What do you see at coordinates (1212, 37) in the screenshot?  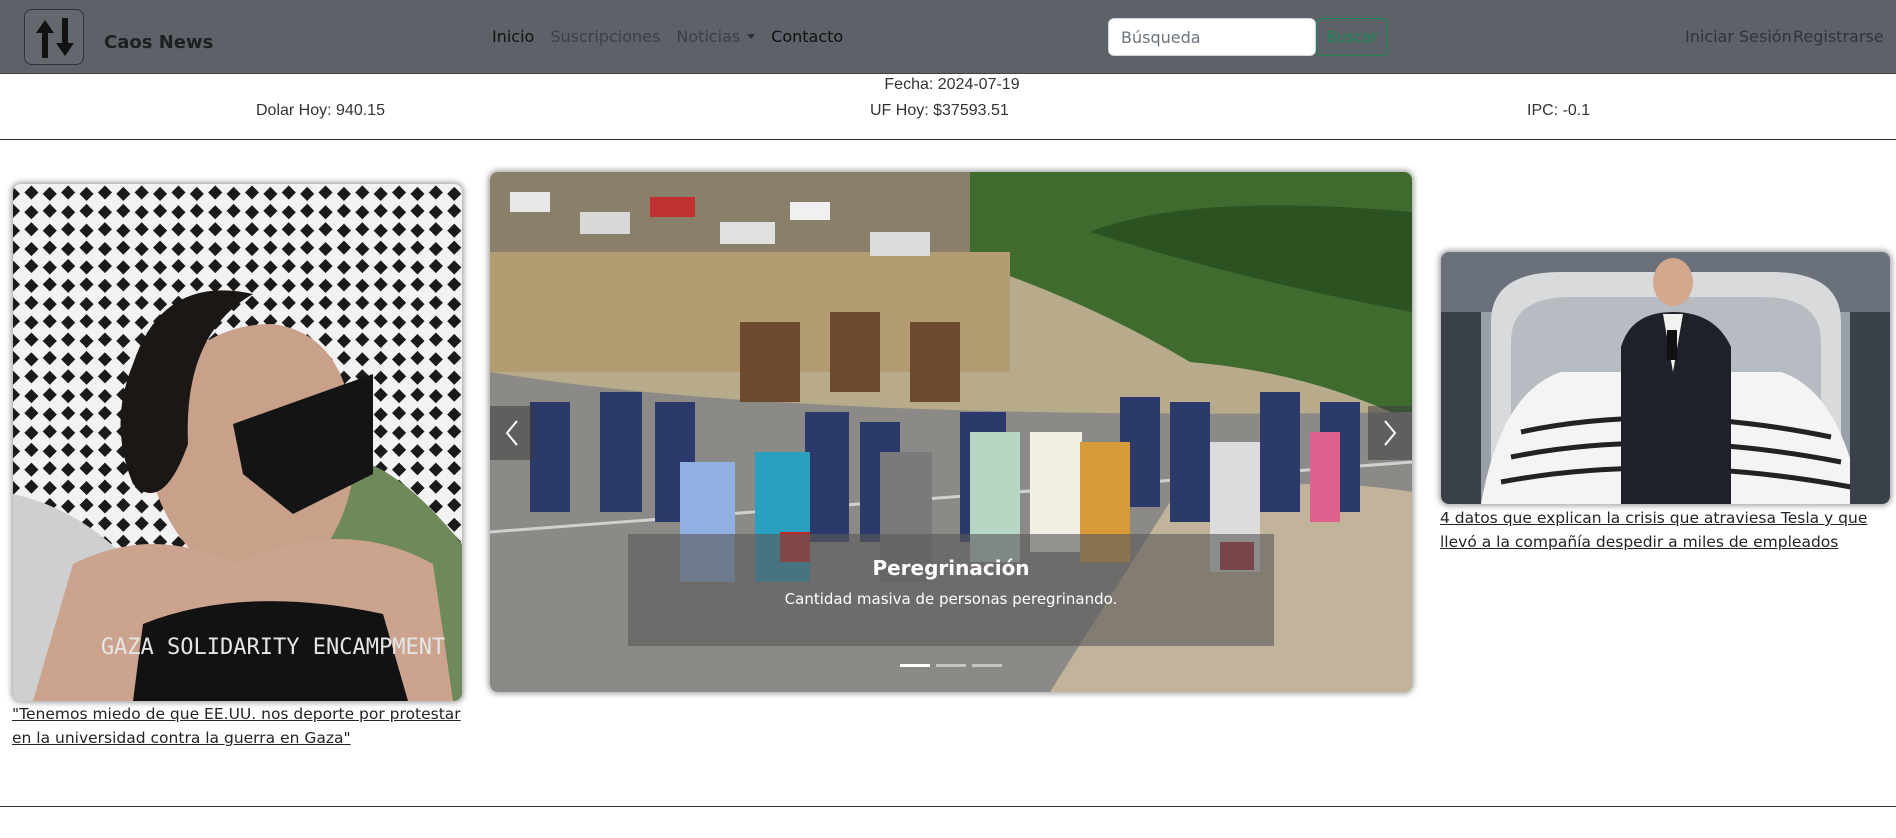 I see `search-input` at bounding box center [1212, 37].